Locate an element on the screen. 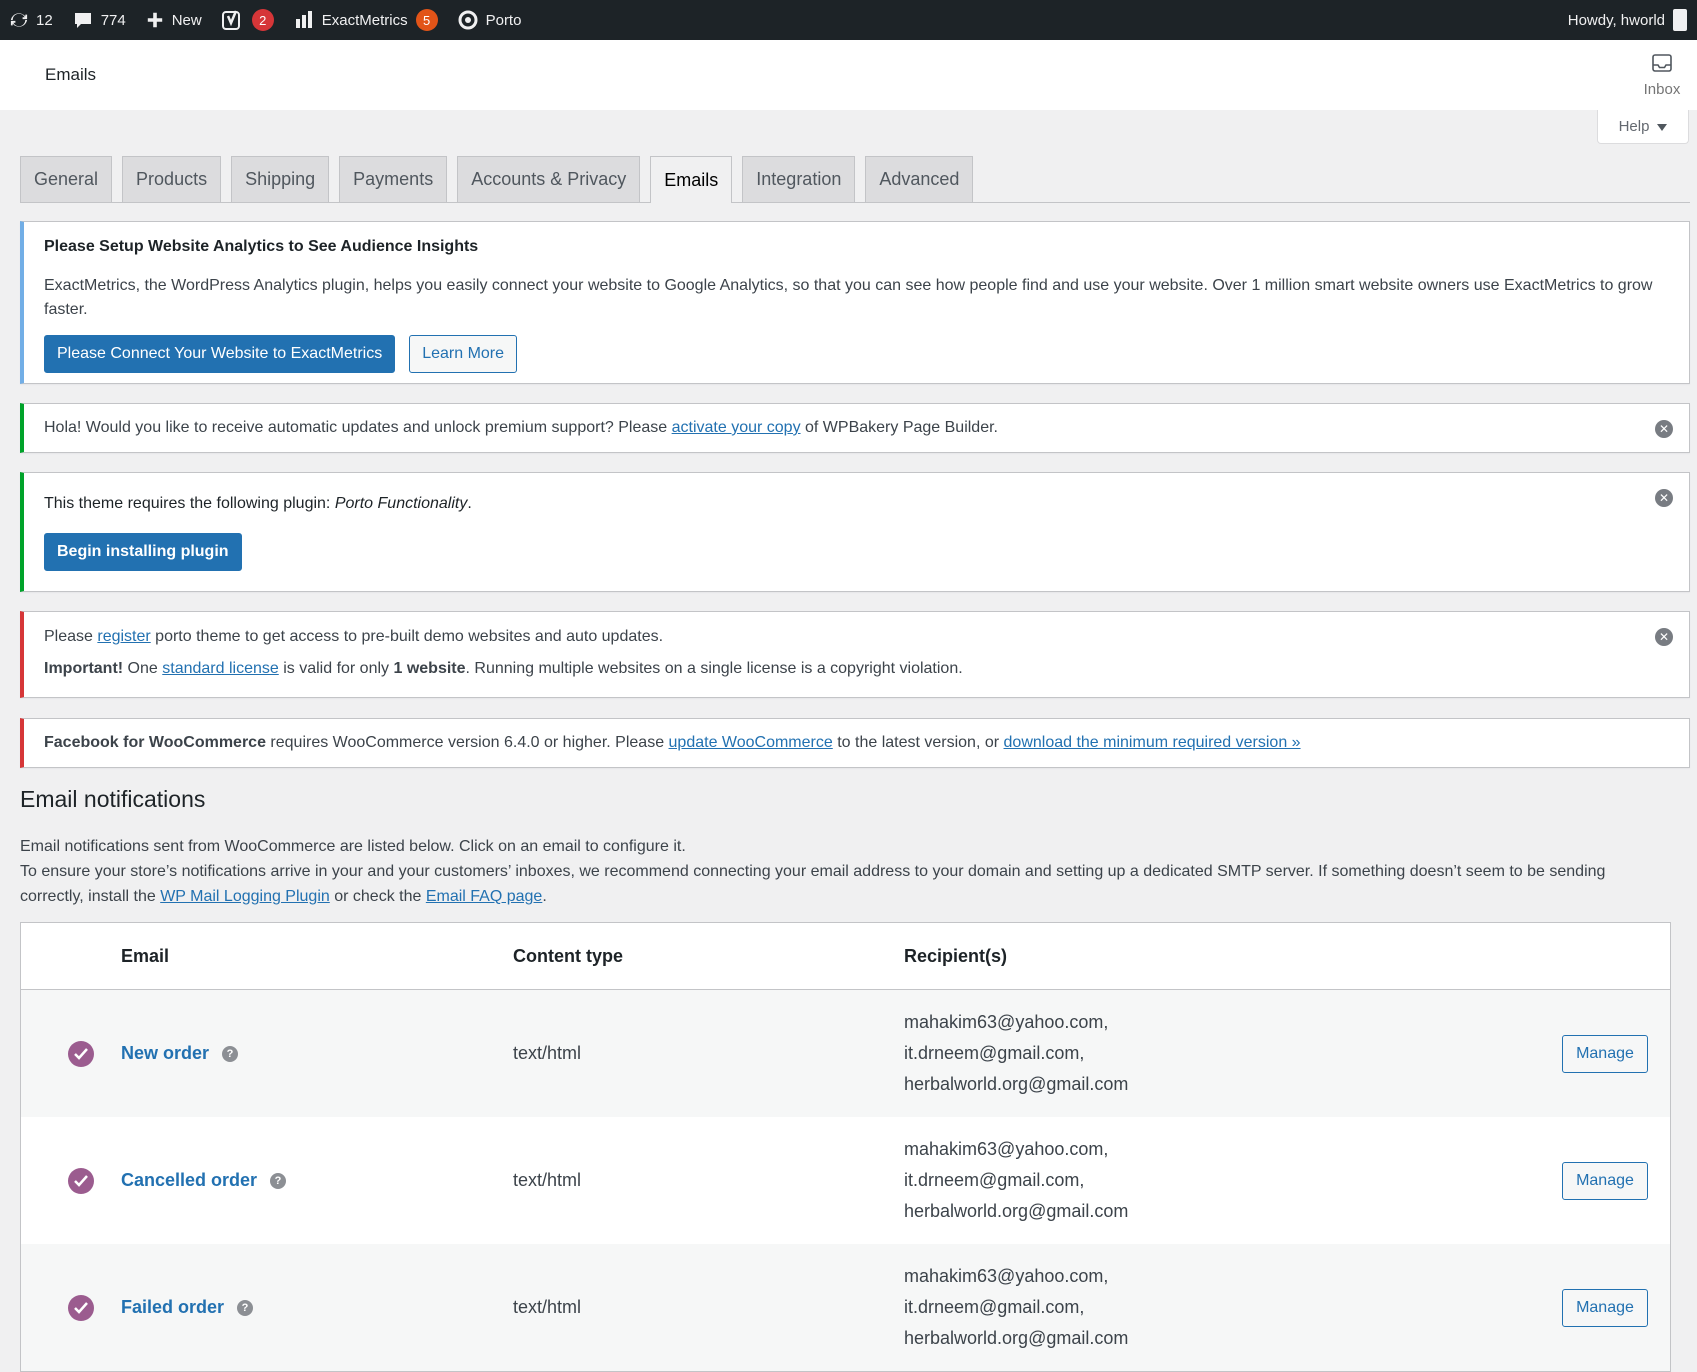  email-name-link: New order is located at coordinates (165, 1053).